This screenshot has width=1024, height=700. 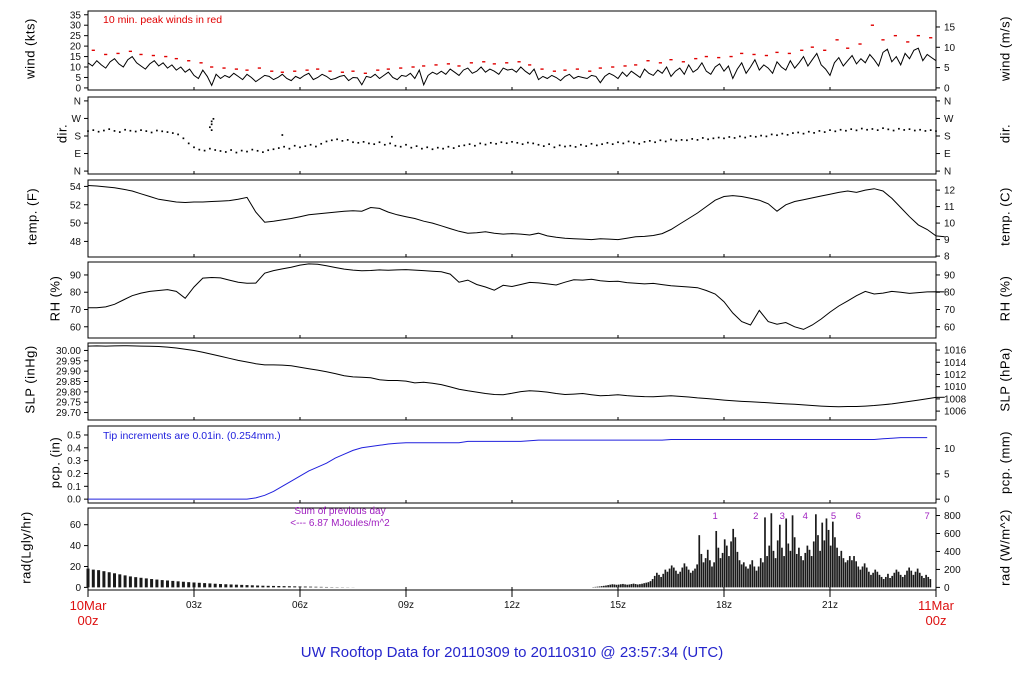 I want to click on x-hour-label: 09z, so click(x=406, y=605).